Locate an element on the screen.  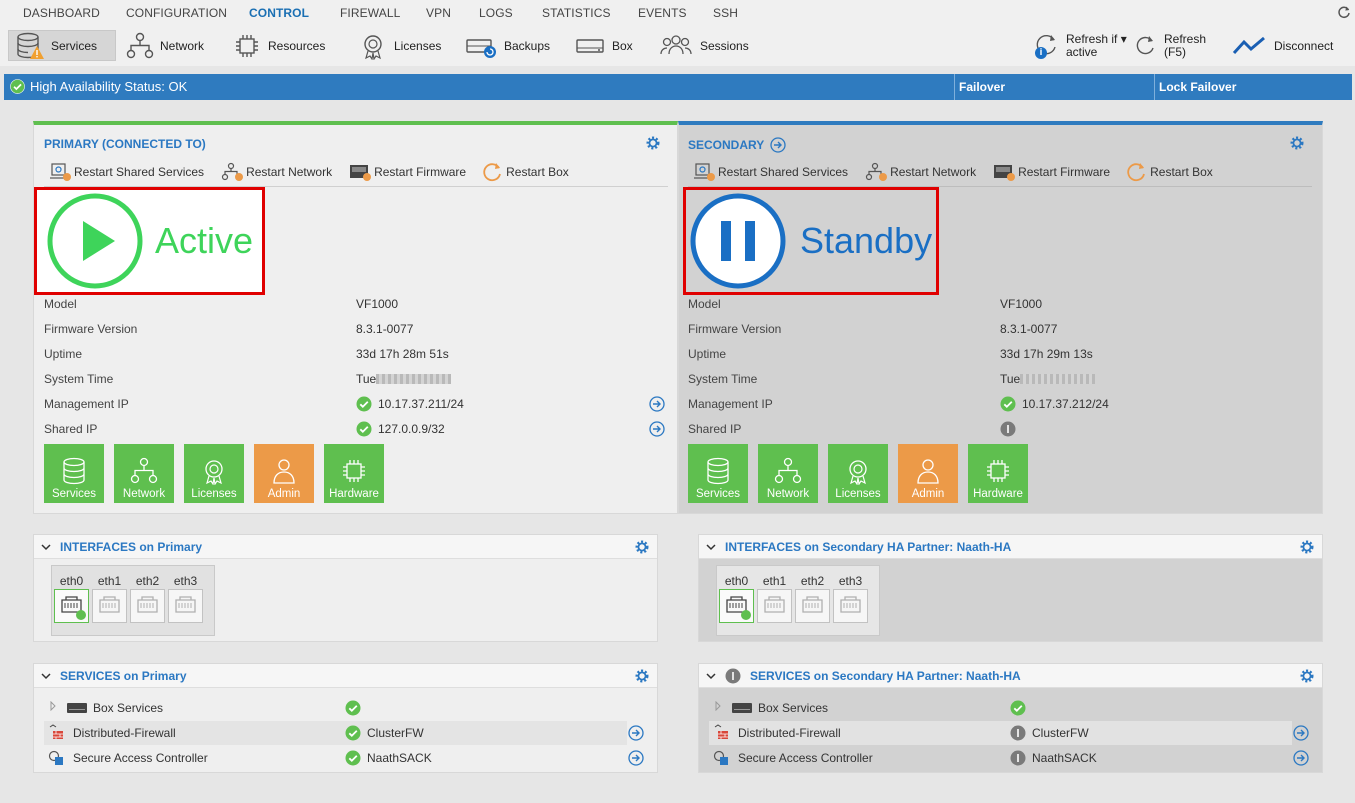
primary-network-tile: Network is located at coordinates (144, 473).